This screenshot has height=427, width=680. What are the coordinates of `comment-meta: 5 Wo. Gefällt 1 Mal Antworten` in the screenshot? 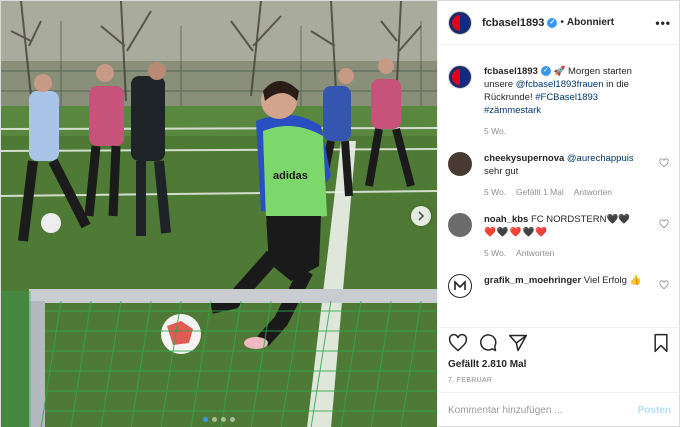 It's located at (569, 192).